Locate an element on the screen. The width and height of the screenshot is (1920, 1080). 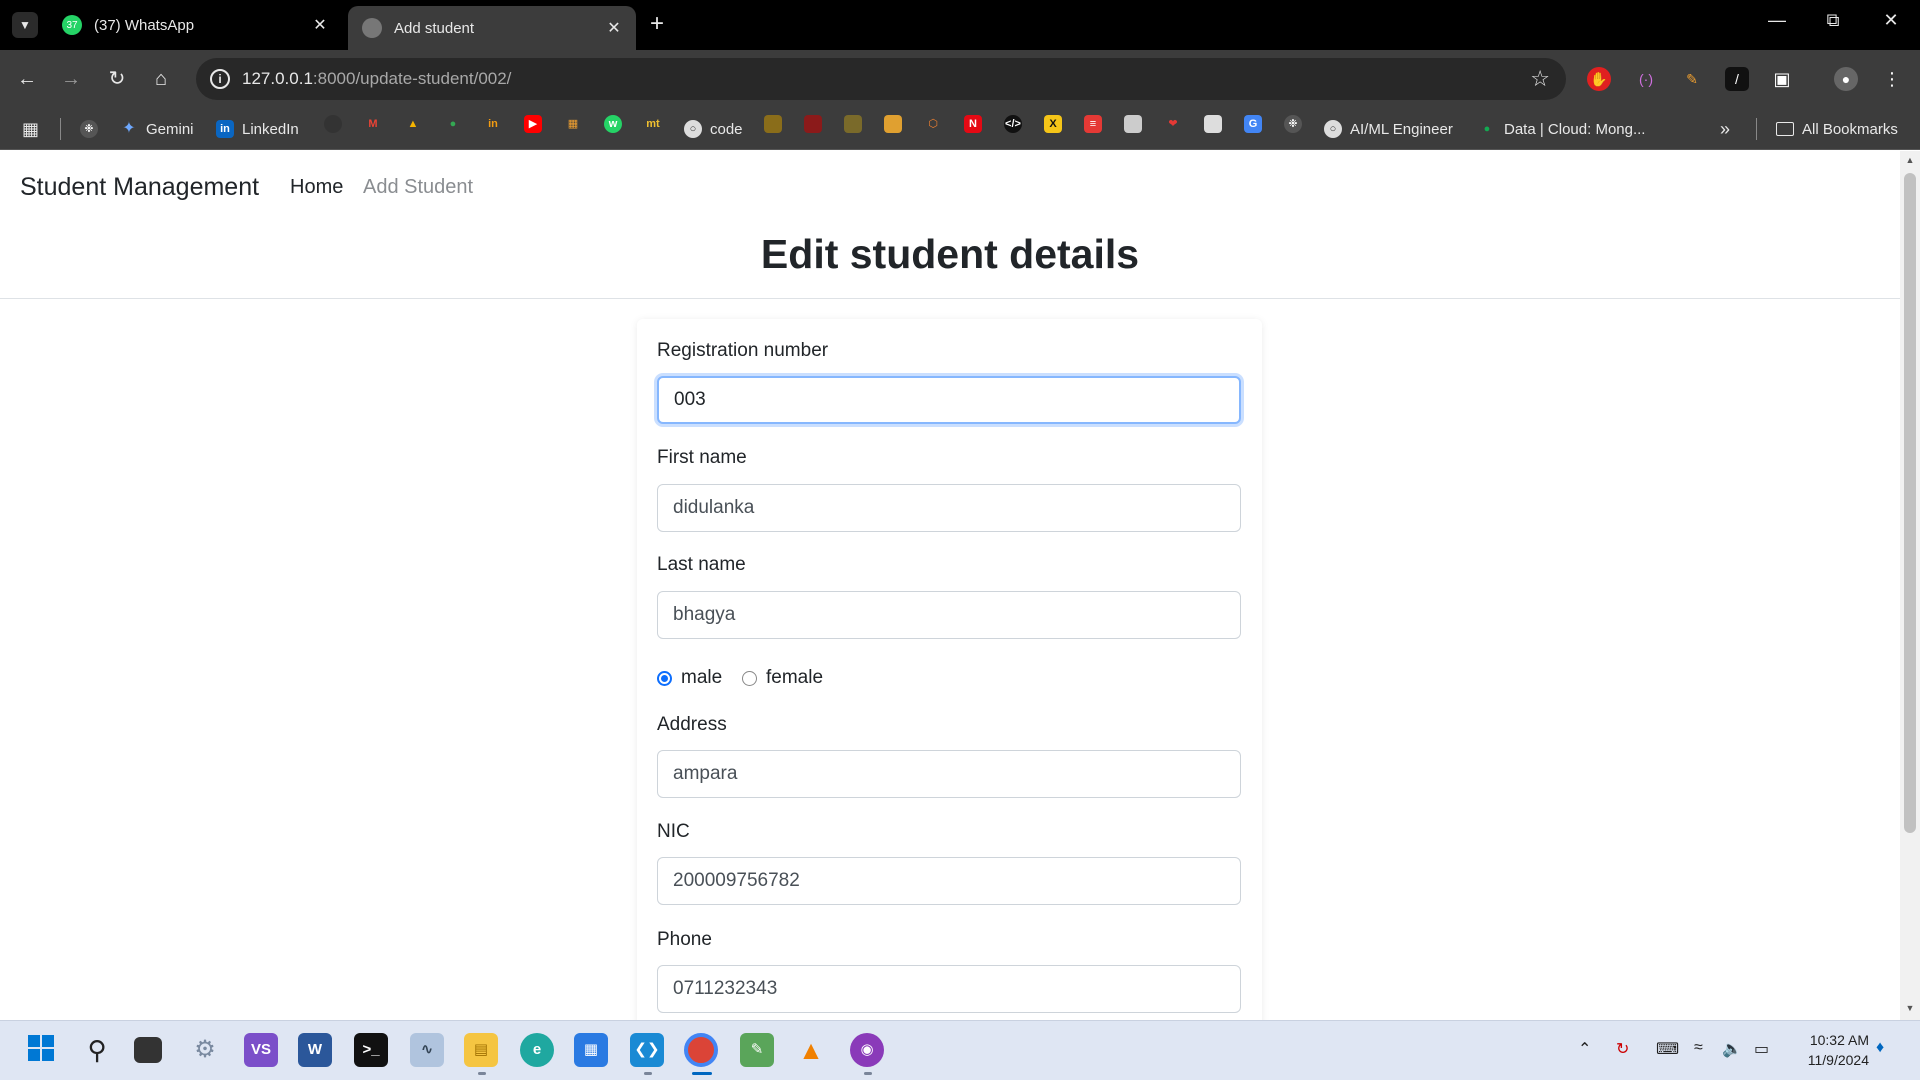
gender-female-radio: female is located at coordinates (782, 678).